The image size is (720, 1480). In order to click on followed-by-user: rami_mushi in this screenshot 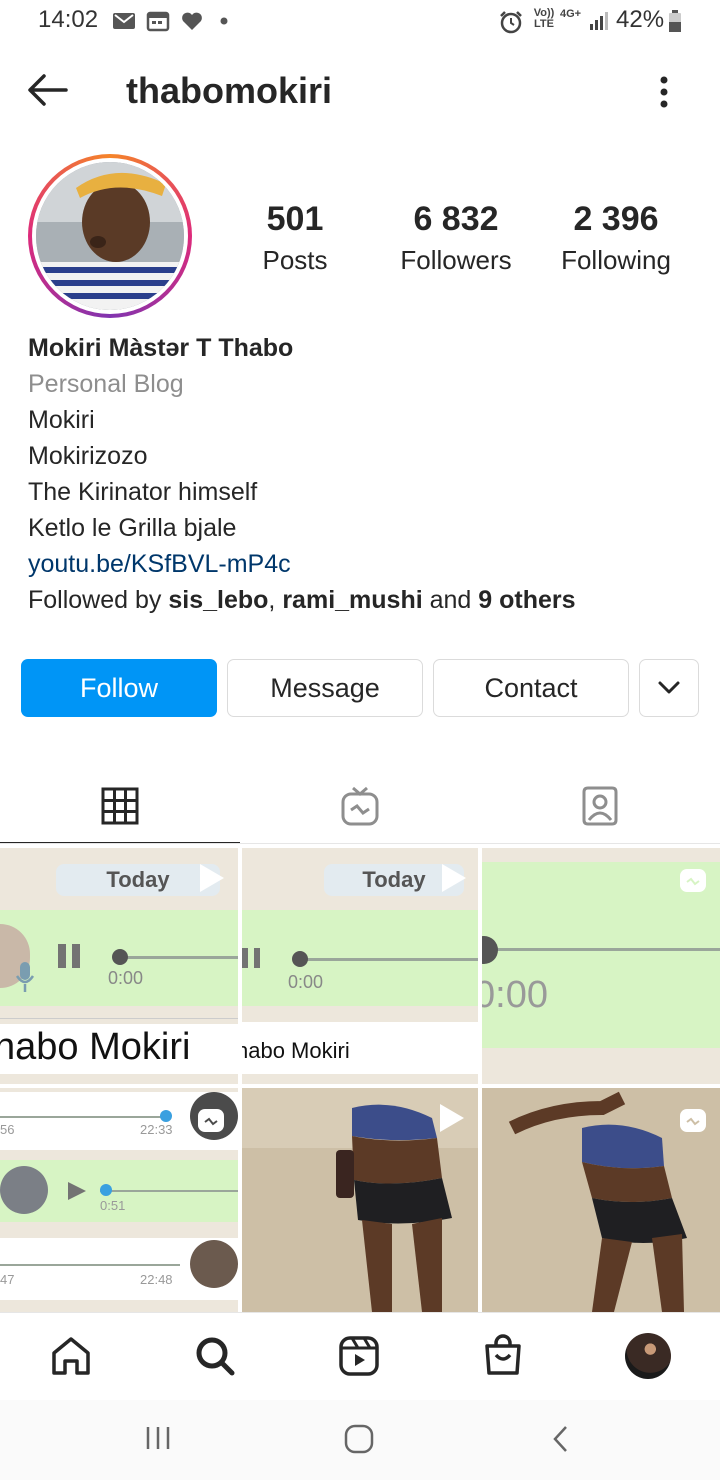, I will do `click(352, 600)`.